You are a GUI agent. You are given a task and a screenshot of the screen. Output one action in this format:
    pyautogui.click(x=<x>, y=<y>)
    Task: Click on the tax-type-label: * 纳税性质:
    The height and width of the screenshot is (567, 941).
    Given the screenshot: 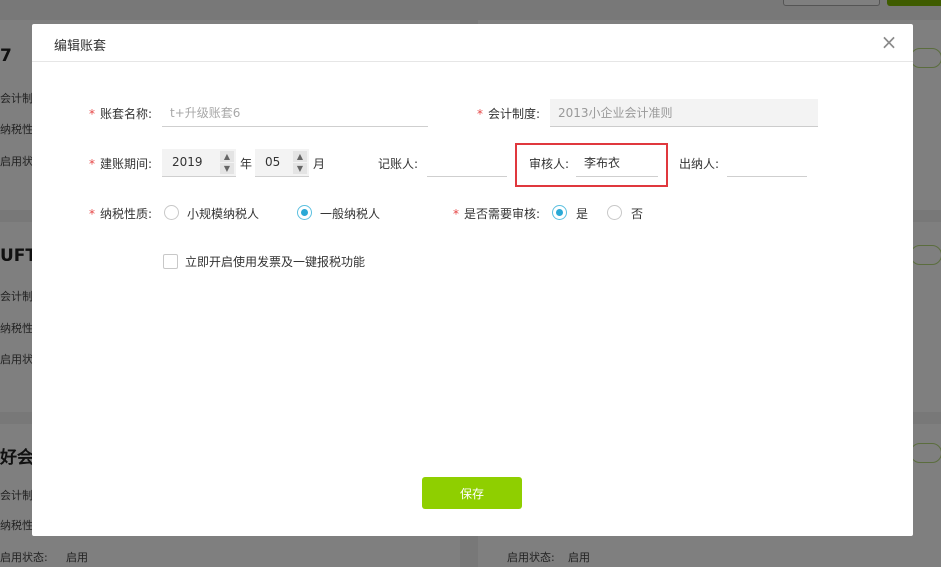 What is the action you would take?
    pyautogui.click(x=120, y=213)
    